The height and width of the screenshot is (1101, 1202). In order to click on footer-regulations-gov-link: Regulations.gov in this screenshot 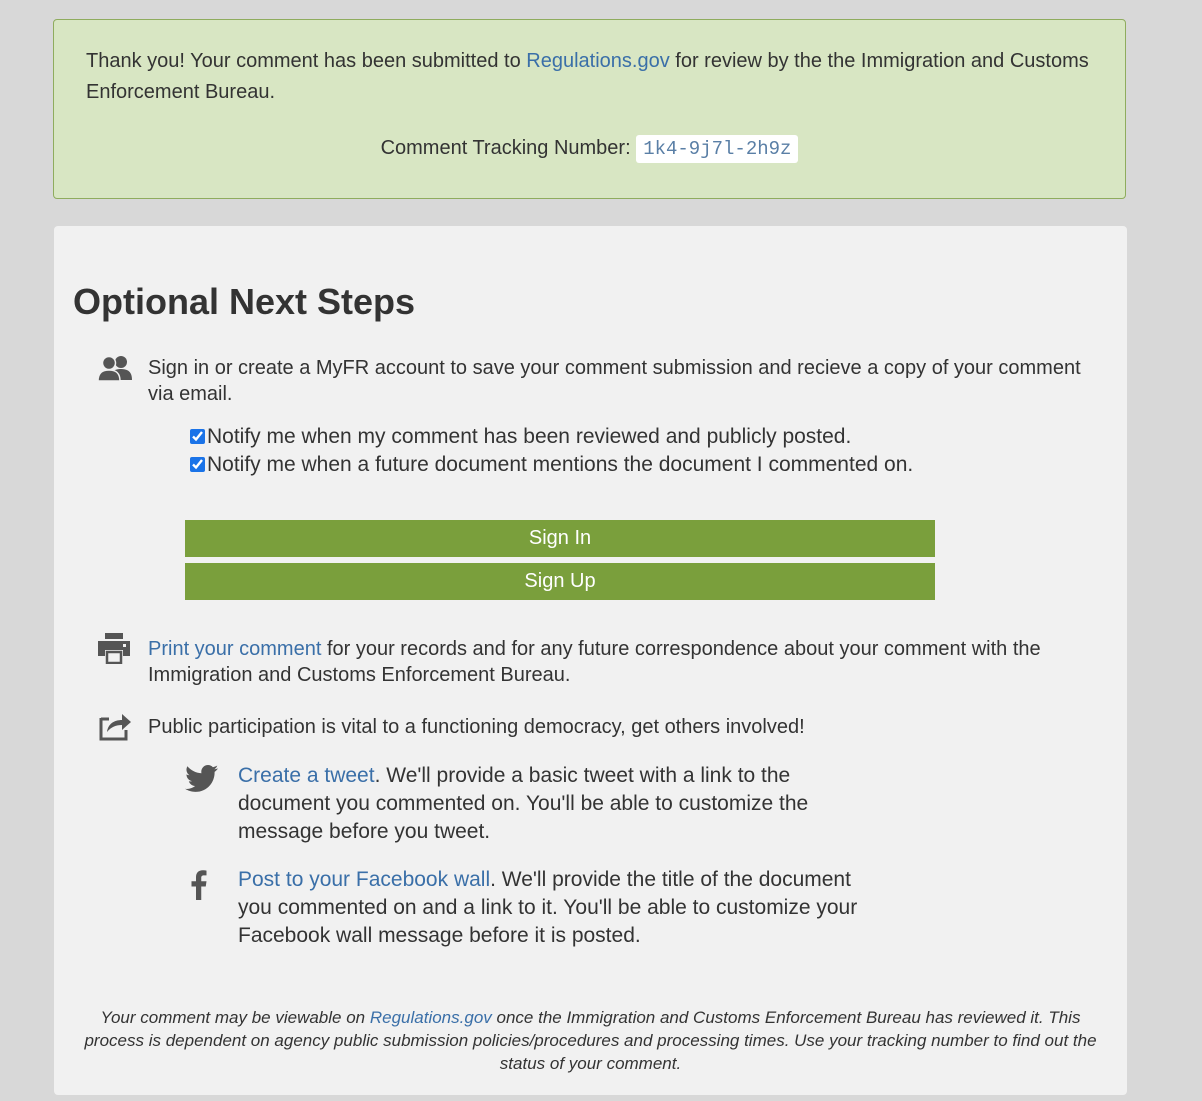, I will do `click(431, 1017)`.